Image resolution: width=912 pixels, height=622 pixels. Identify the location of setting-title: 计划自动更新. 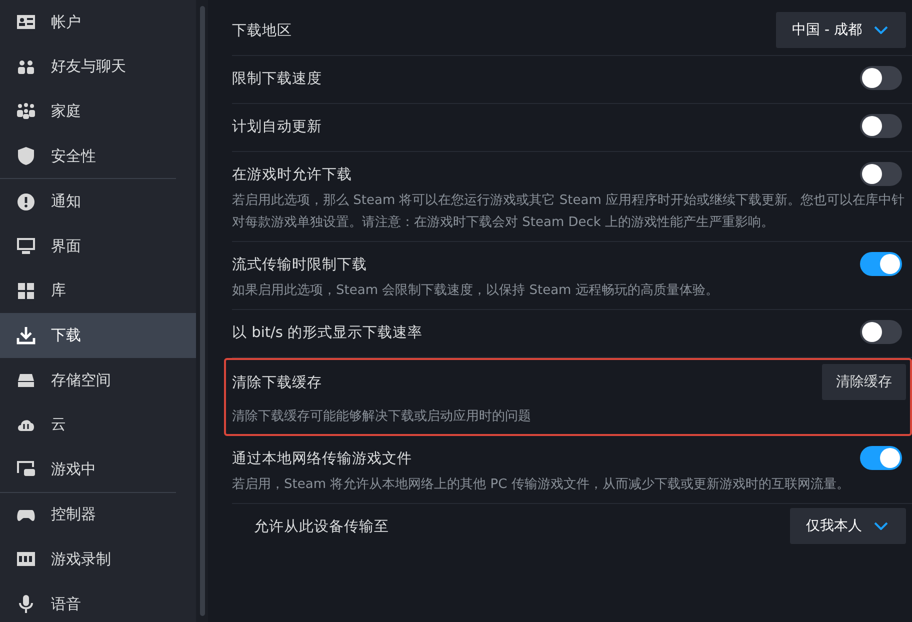
(277, 127).